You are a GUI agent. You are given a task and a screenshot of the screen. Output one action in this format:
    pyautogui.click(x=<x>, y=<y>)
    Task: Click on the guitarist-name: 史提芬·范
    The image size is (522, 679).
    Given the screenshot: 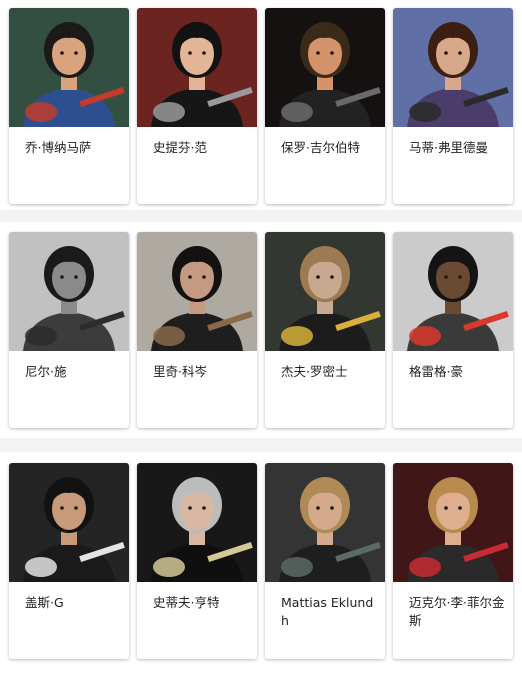 What is the action you would take?
    pyautogui.click(x=201, y=148)
    